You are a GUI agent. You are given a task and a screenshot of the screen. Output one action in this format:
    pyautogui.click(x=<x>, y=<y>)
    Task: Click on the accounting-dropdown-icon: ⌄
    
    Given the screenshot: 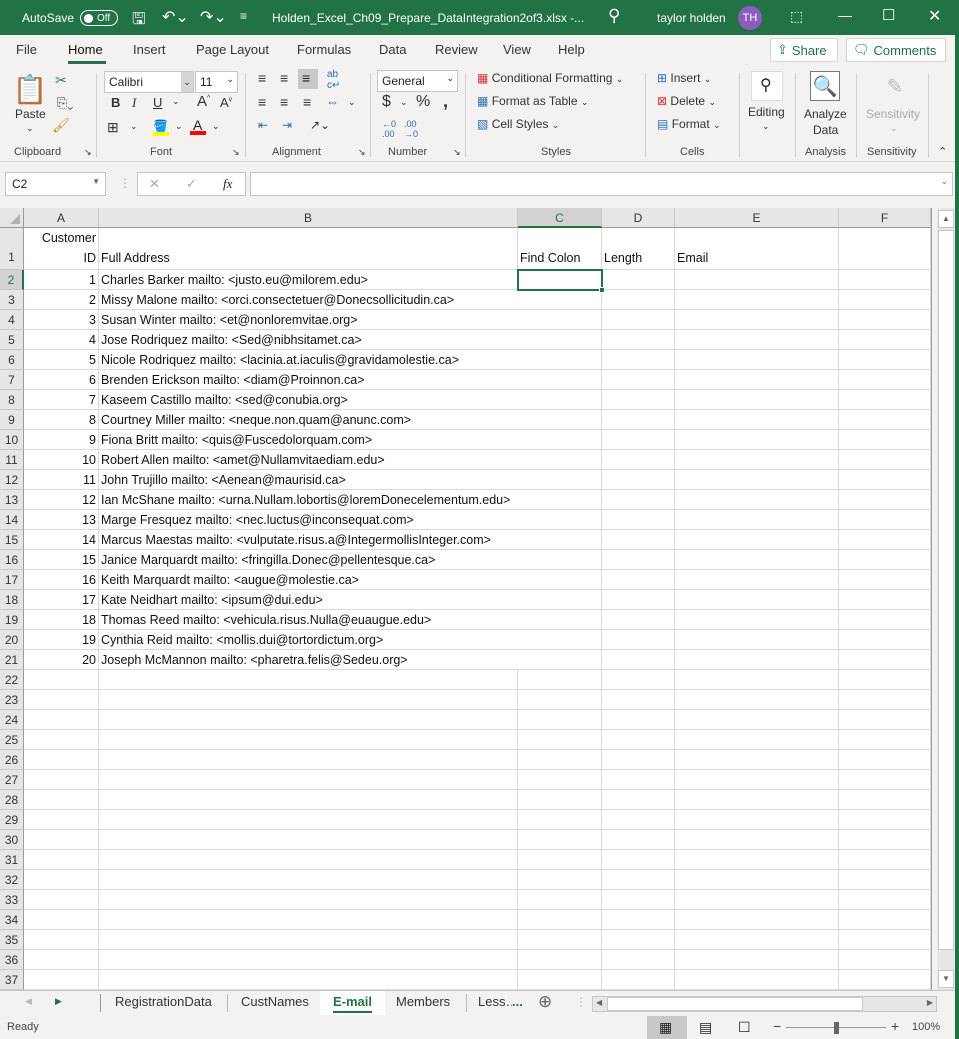 What is the action you would take?
    pyautogui.click(x=404, y=102)
    